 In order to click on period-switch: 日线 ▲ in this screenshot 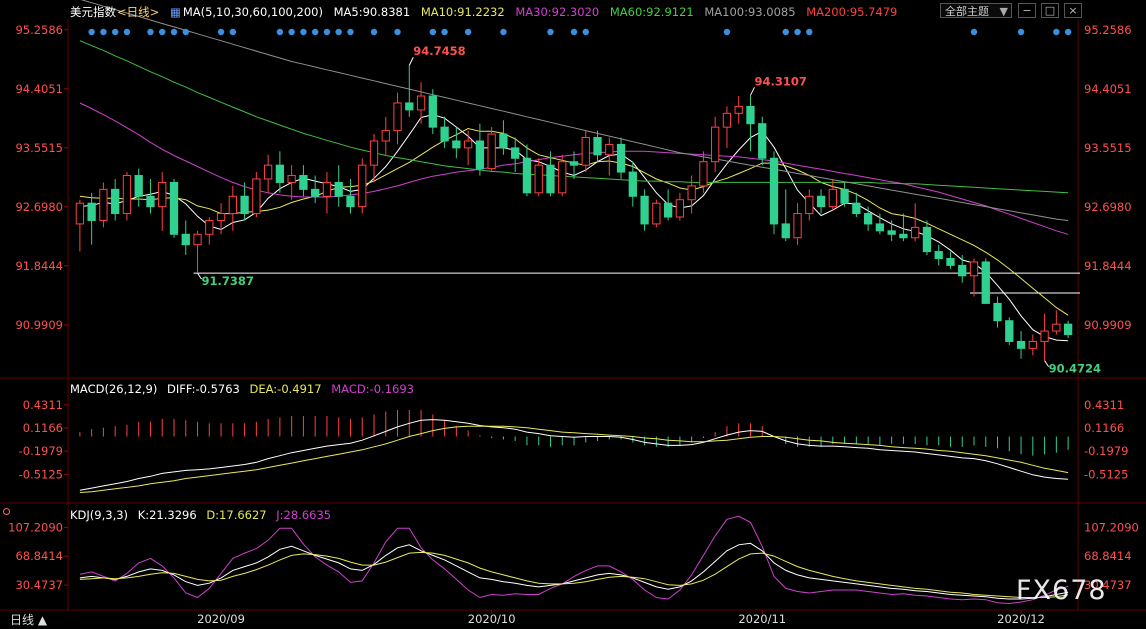, I will do `click(33, 620)`.